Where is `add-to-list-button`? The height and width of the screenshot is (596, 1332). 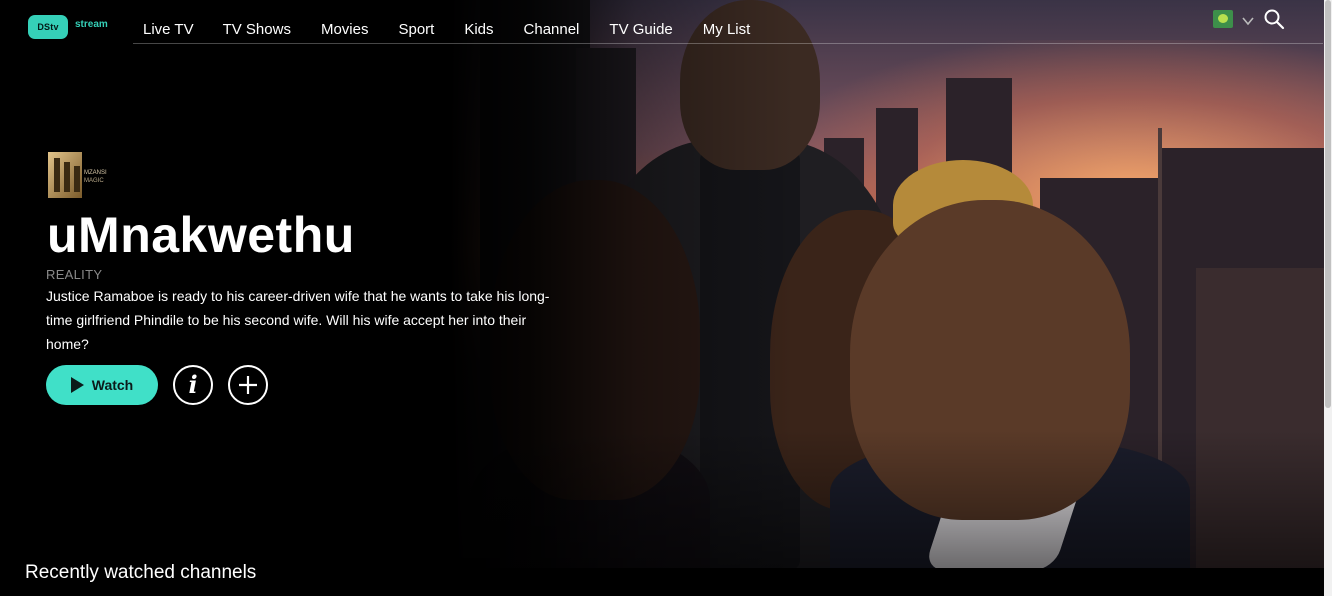 add-to-list-button is located at coordinates (248, 385).